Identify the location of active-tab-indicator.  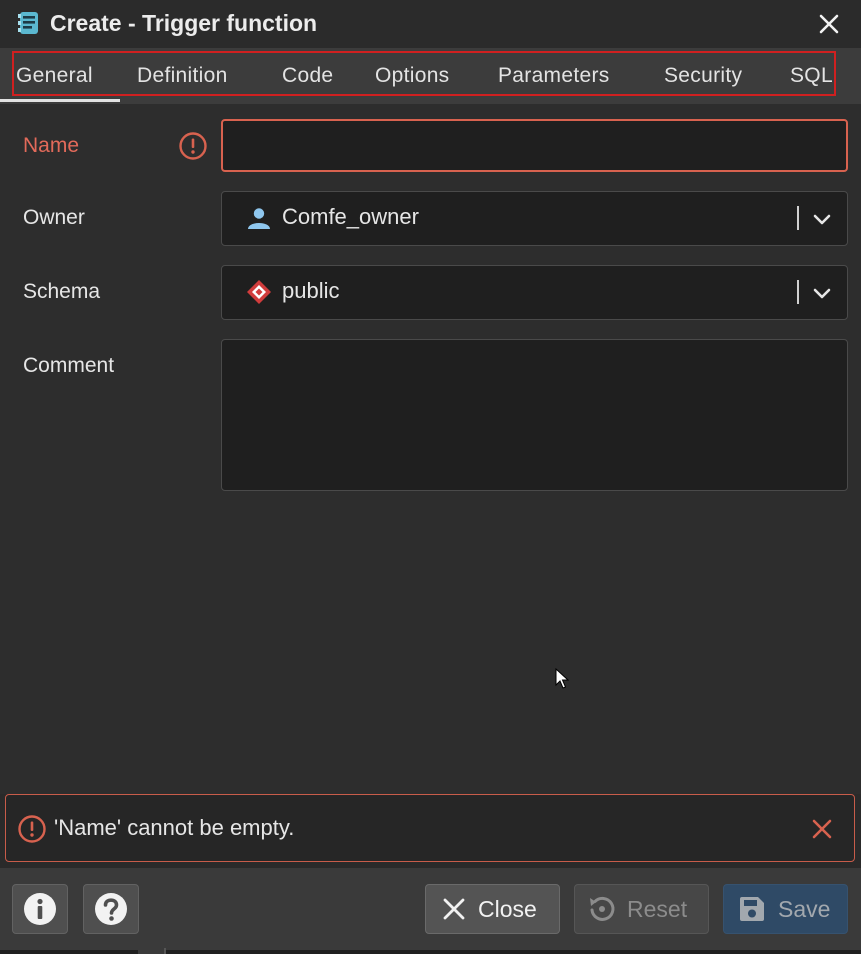
(60, 100).